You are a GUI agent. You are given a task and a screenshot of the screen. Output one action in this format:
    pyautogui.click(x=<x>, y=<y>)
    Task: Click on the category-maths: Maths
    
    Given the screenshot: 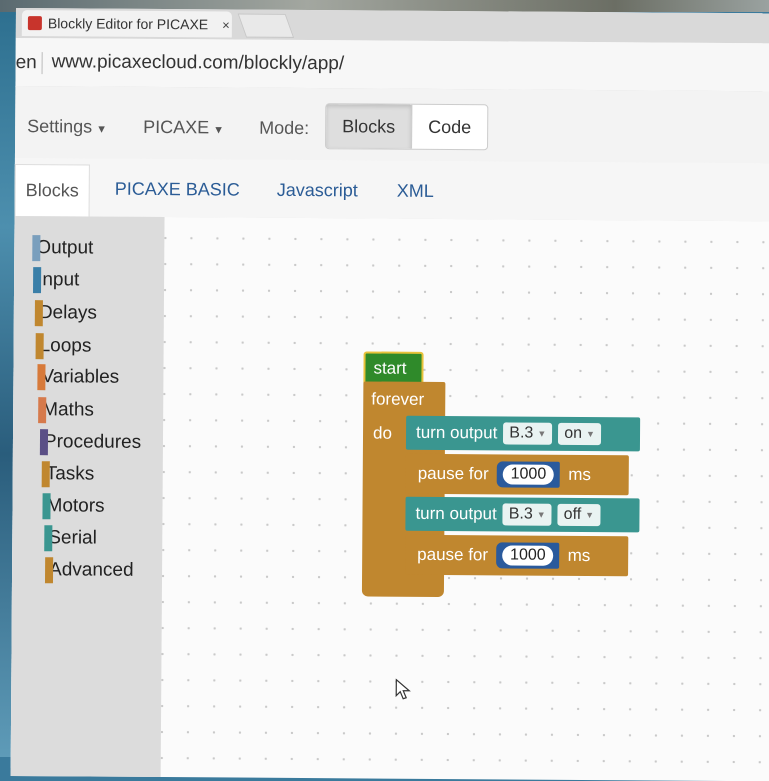 What is the action you would take?
    pyautogui.click(x=66, y=410)
    